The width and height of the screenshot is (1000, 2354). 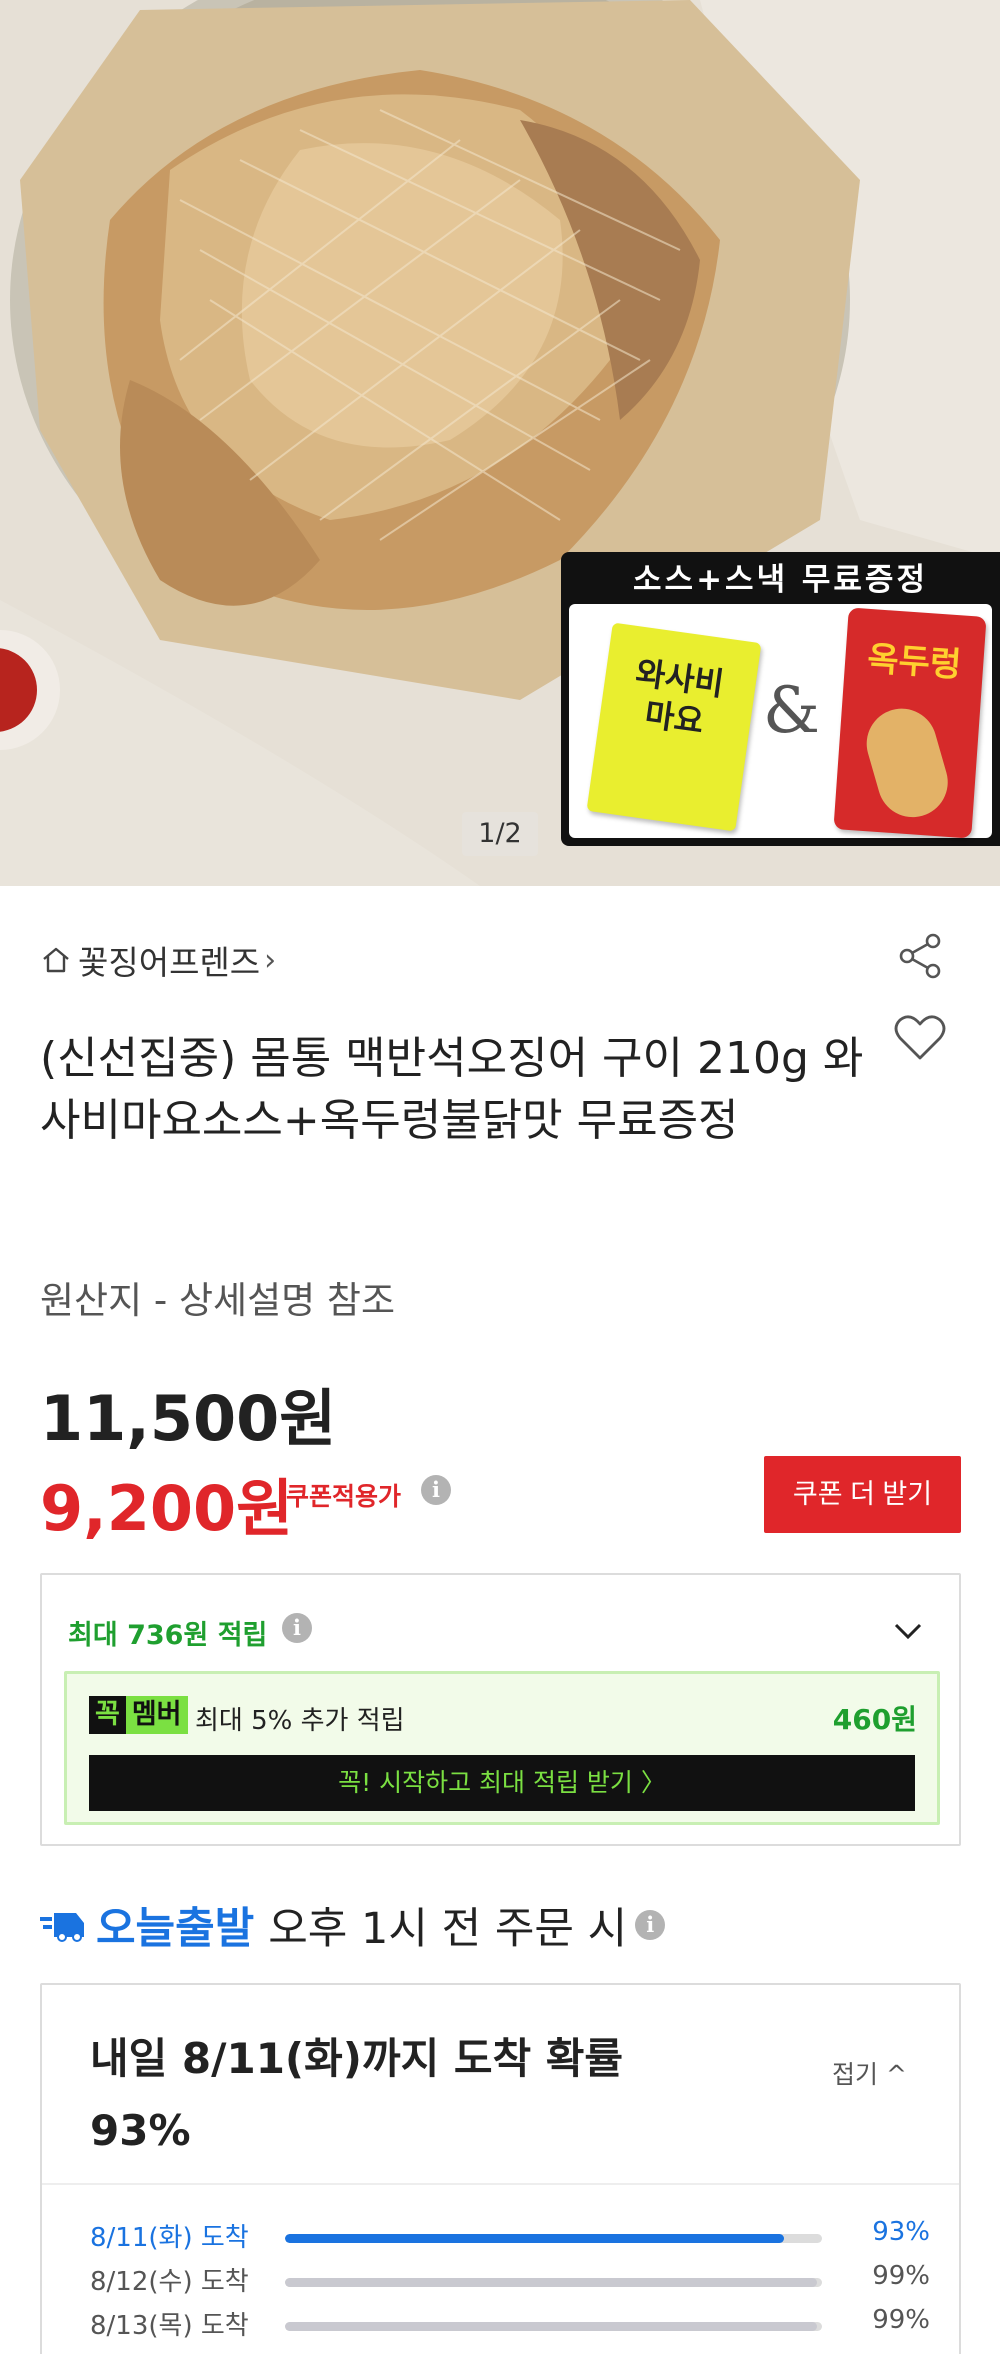 I want to click on share-button, so click(x=920, y=956).